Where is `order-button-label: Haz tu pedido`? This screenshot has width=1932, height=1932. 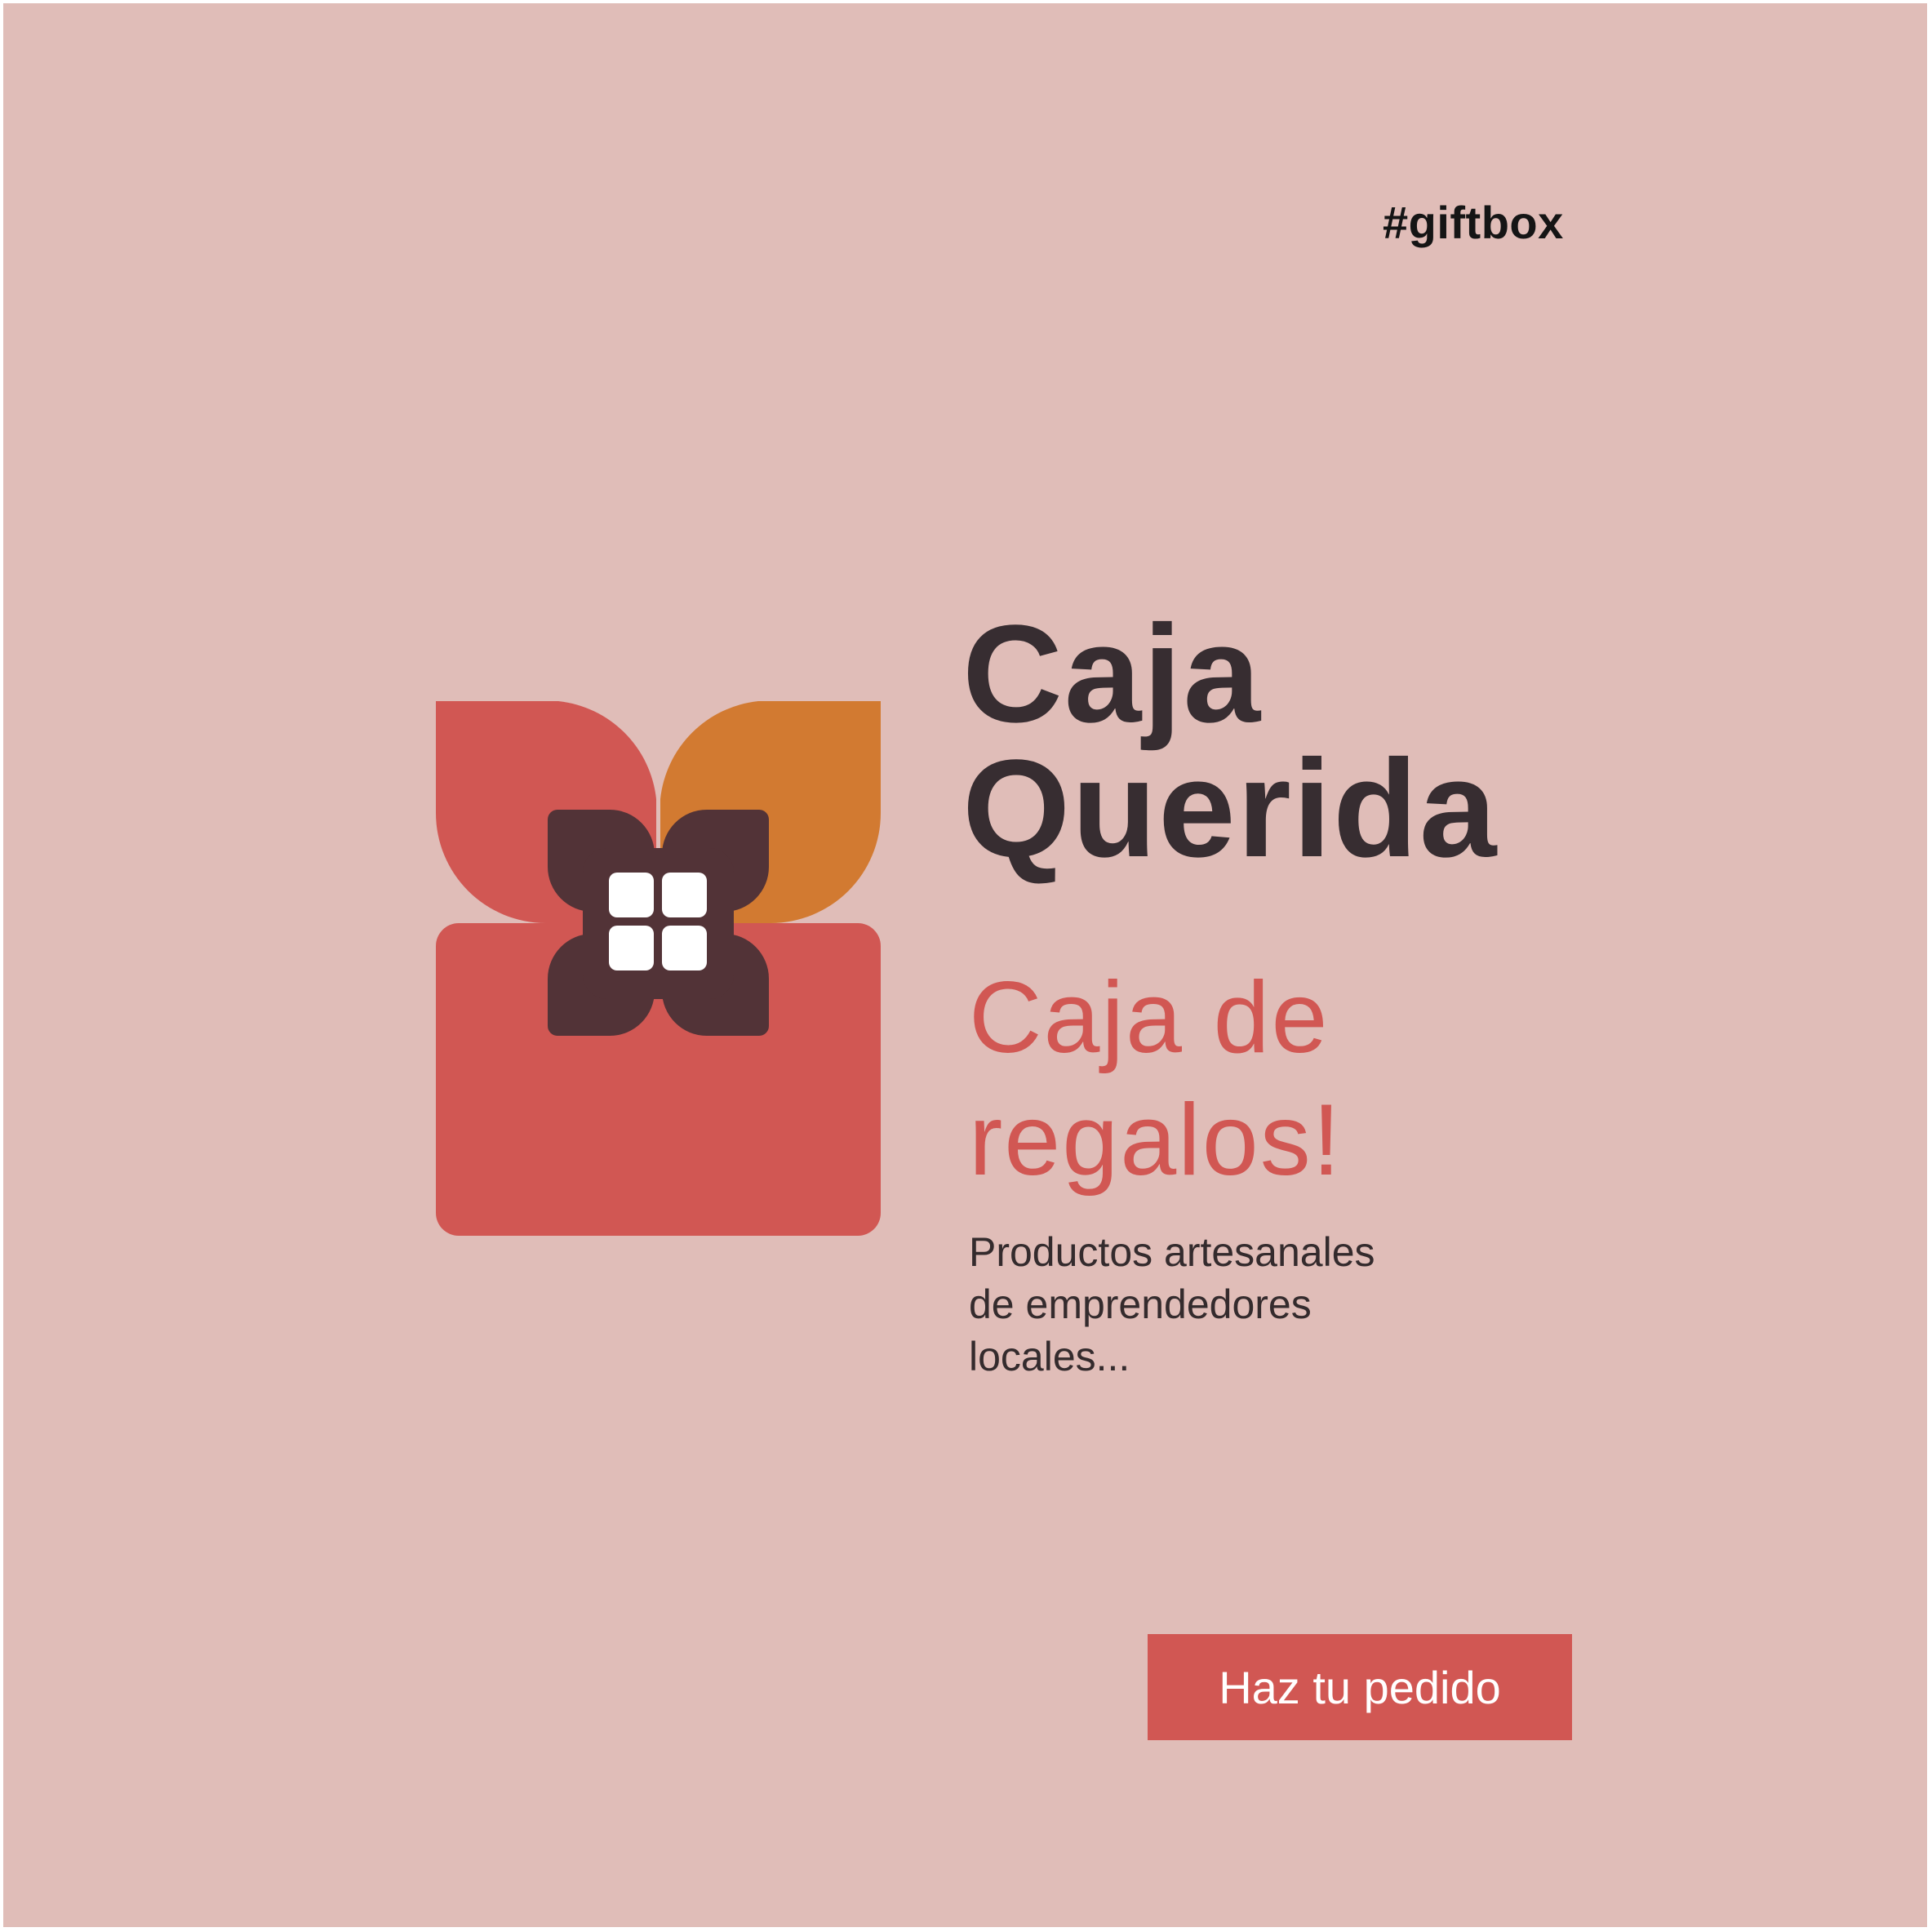 order-button-label: Haz tu pedido is located at coordinates (1360, 1687).